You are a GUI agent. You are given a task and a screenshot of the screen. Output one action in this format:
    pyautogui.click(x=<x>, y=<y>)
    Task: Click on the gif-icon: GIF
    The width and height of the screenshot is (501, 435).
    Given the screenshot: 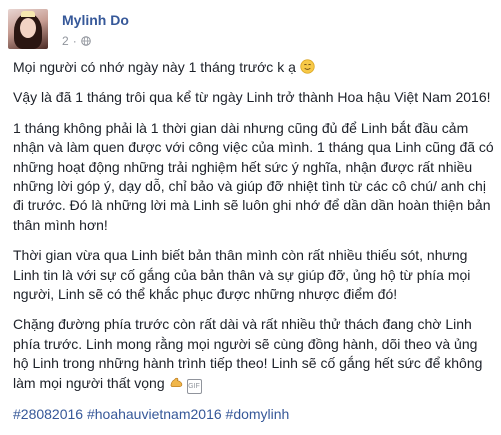 What is the action you would take?
    pyautogui.click(x=194, y=386)
    